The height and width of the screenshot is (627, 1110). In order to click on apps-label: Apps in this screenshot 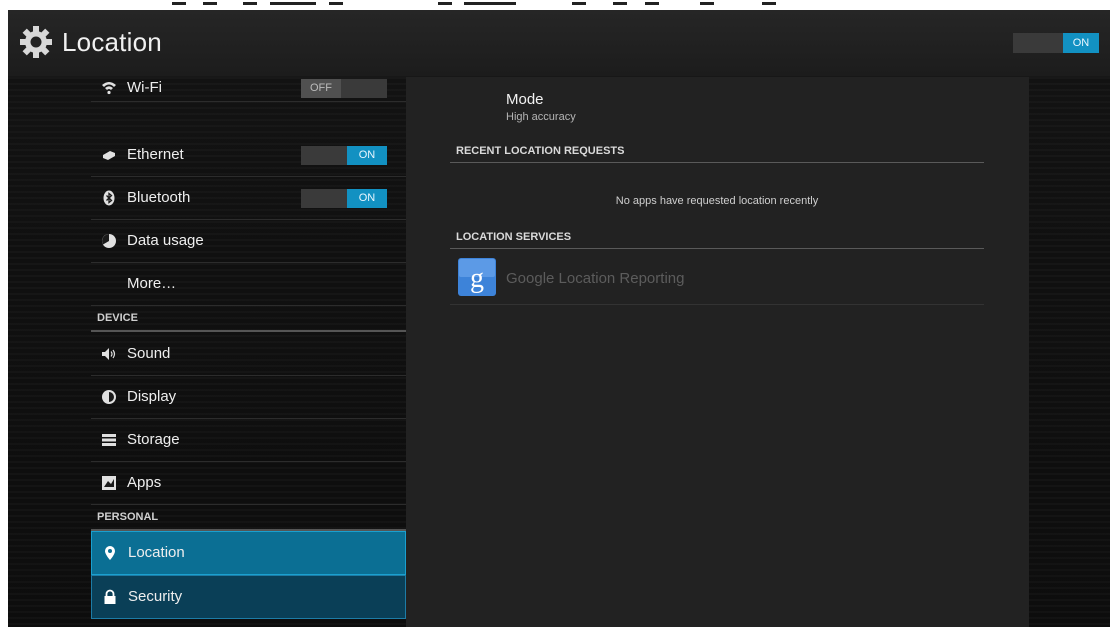, I will do `click(144, 482)`.